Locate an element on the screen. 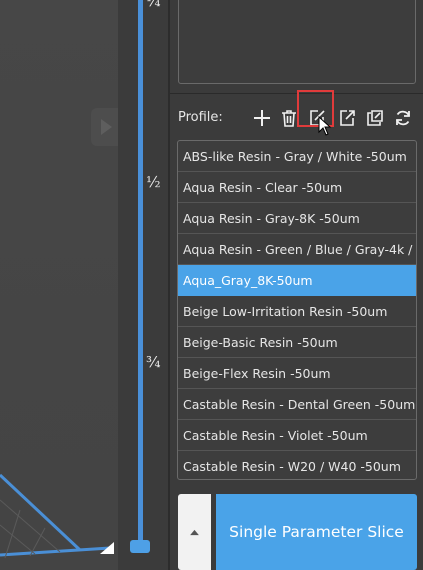 Image resolution: width=423 pixels, height=570 pixels. add-profile-button is located at coordinates (262, 118).